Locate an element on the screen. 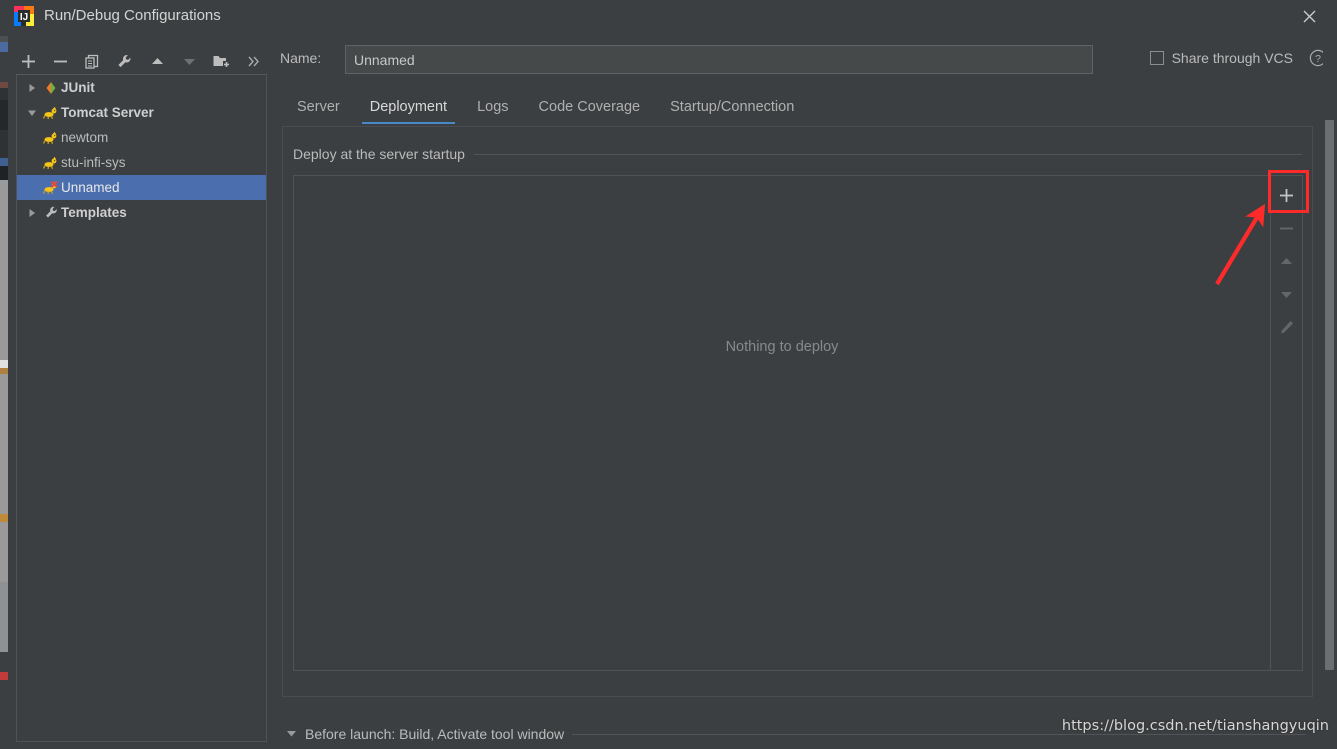 The image size is (1337, 749). configurations-toolbar is located at coordinates (141, 61).